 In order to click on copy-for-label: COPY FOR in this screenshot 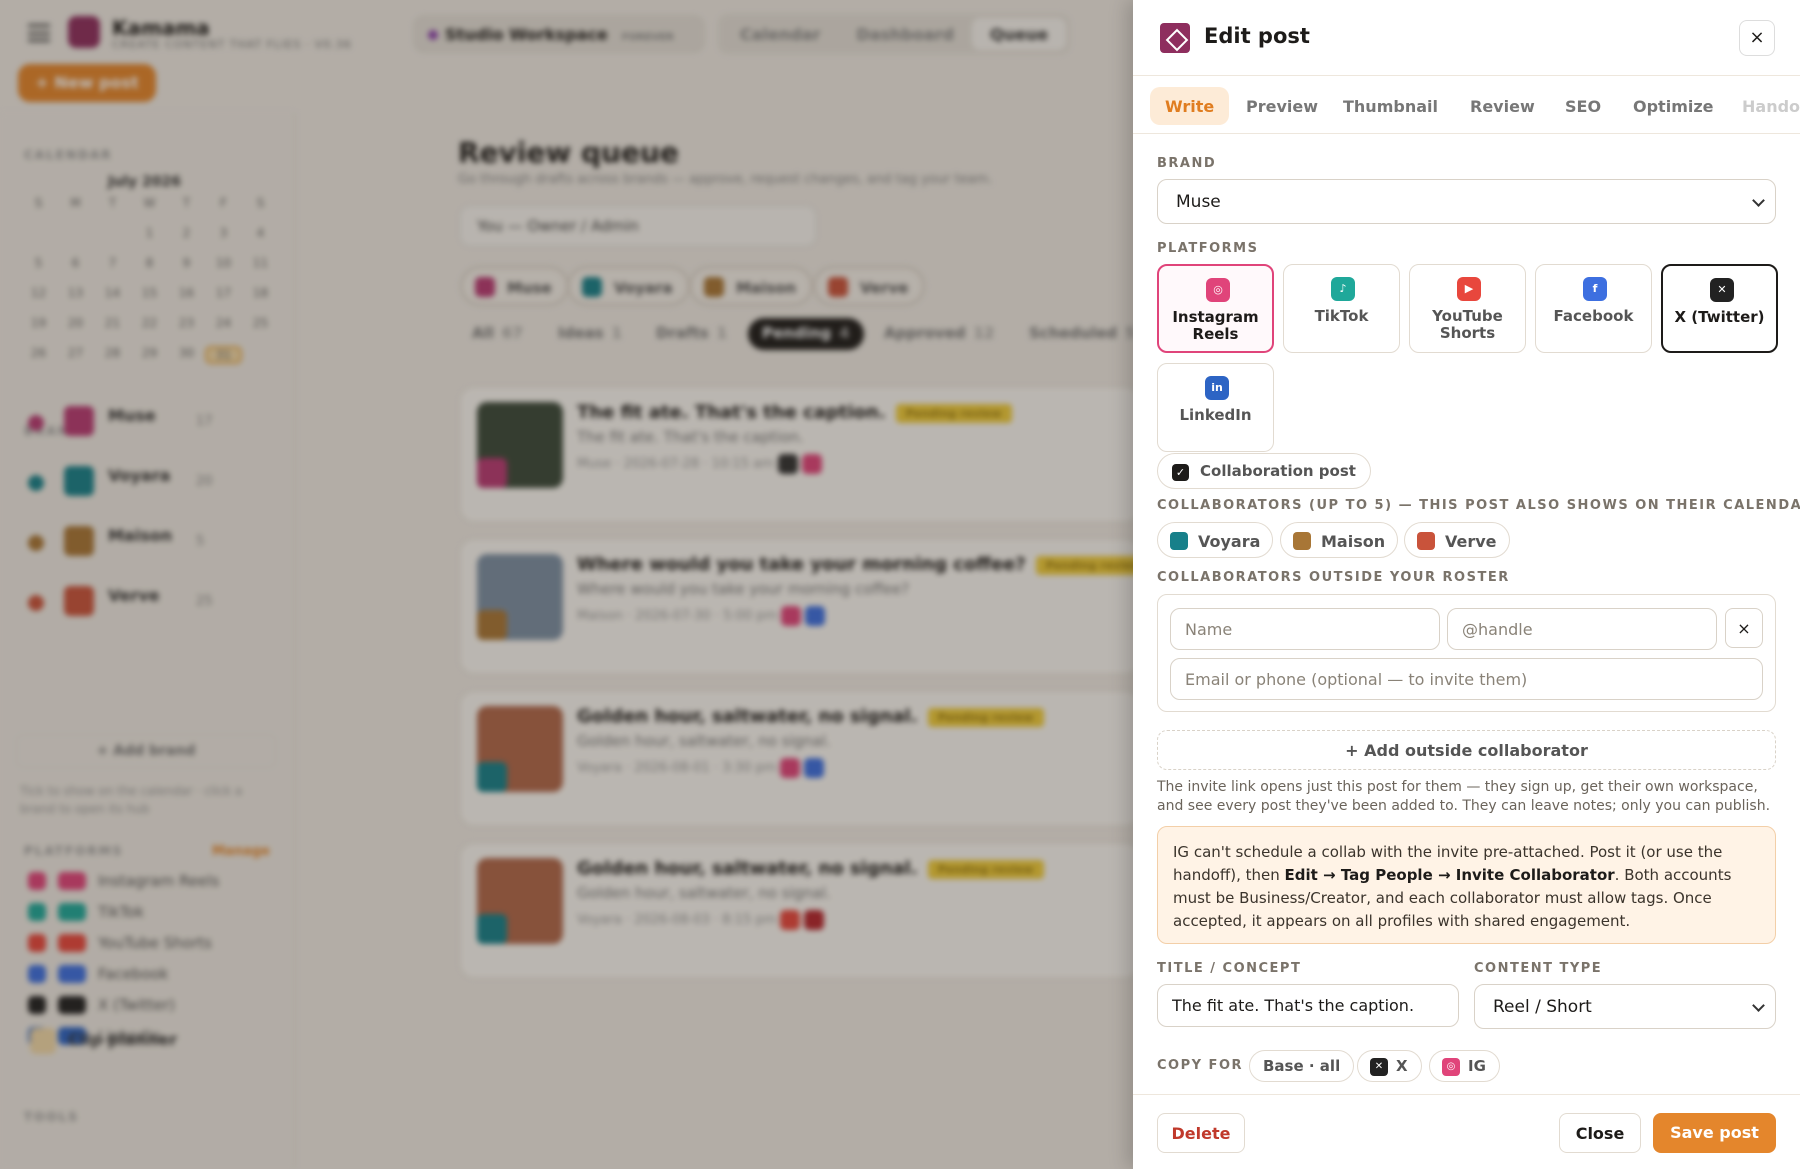, I will do `click(1200, 1065)`.